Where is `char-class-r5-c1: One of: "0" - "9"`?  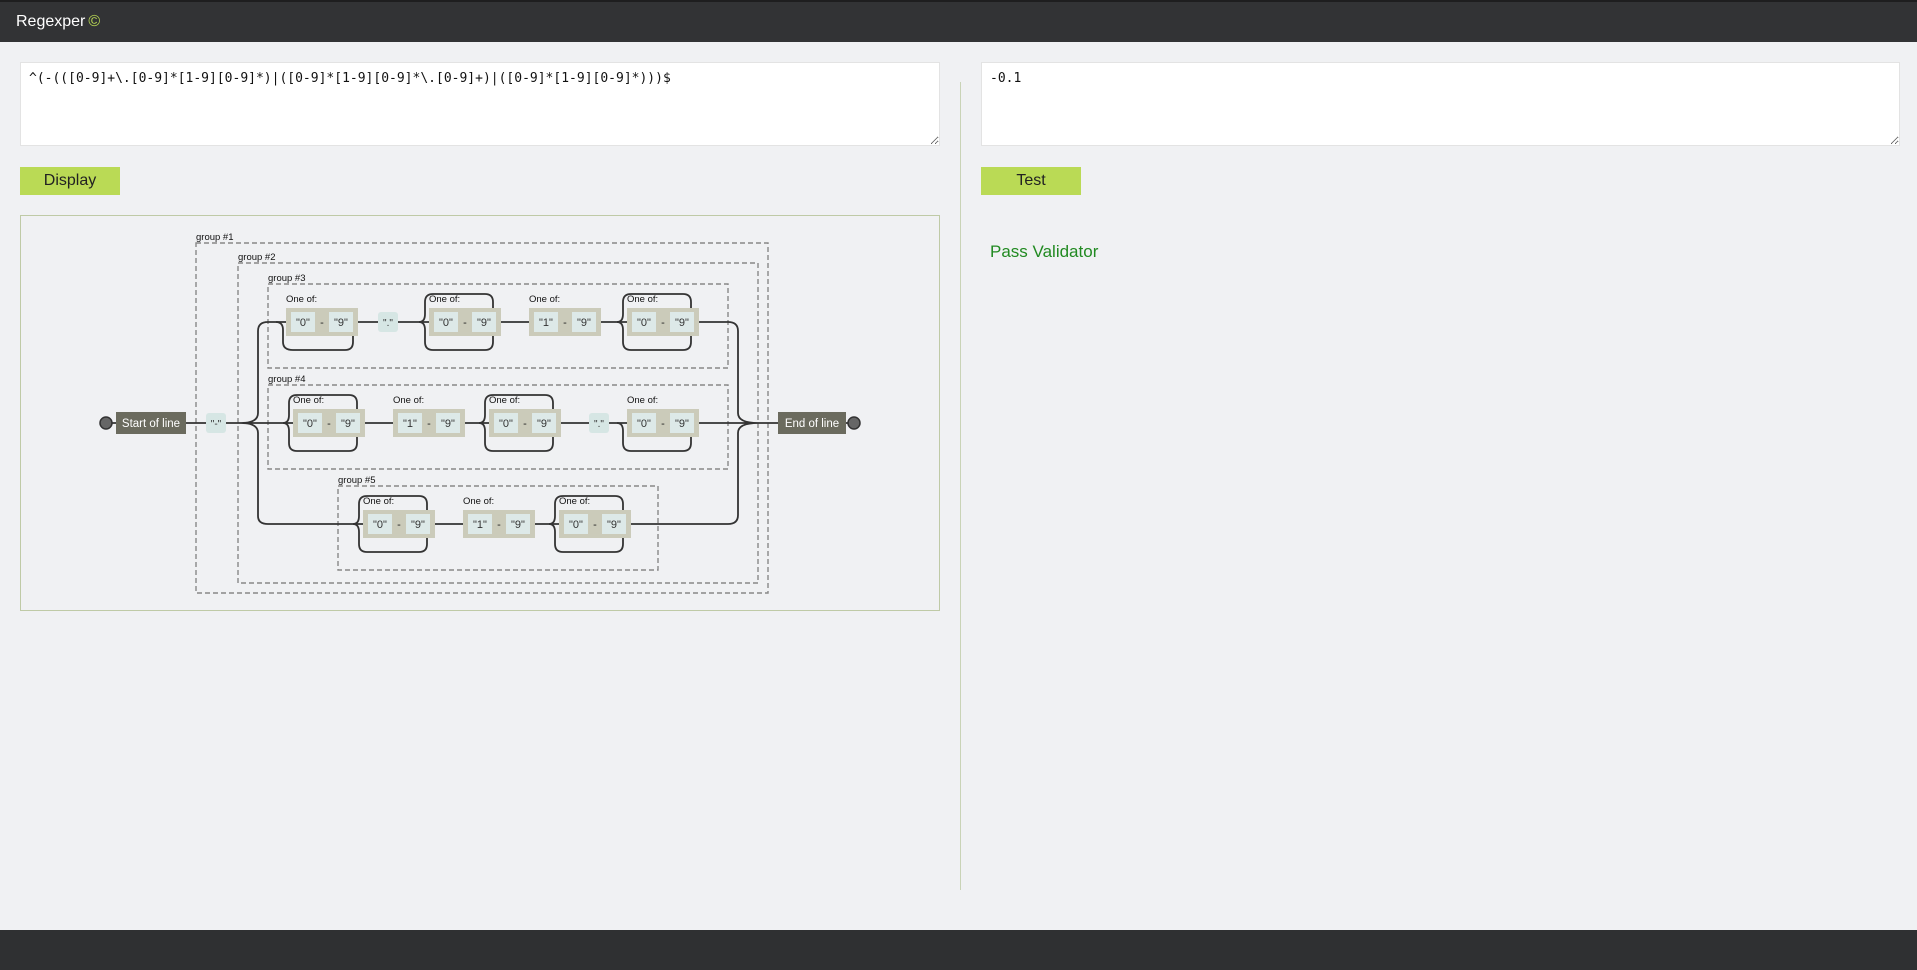 char-class-r5-c1: One of: "0" - "9" is located at coordinates (399, 517).